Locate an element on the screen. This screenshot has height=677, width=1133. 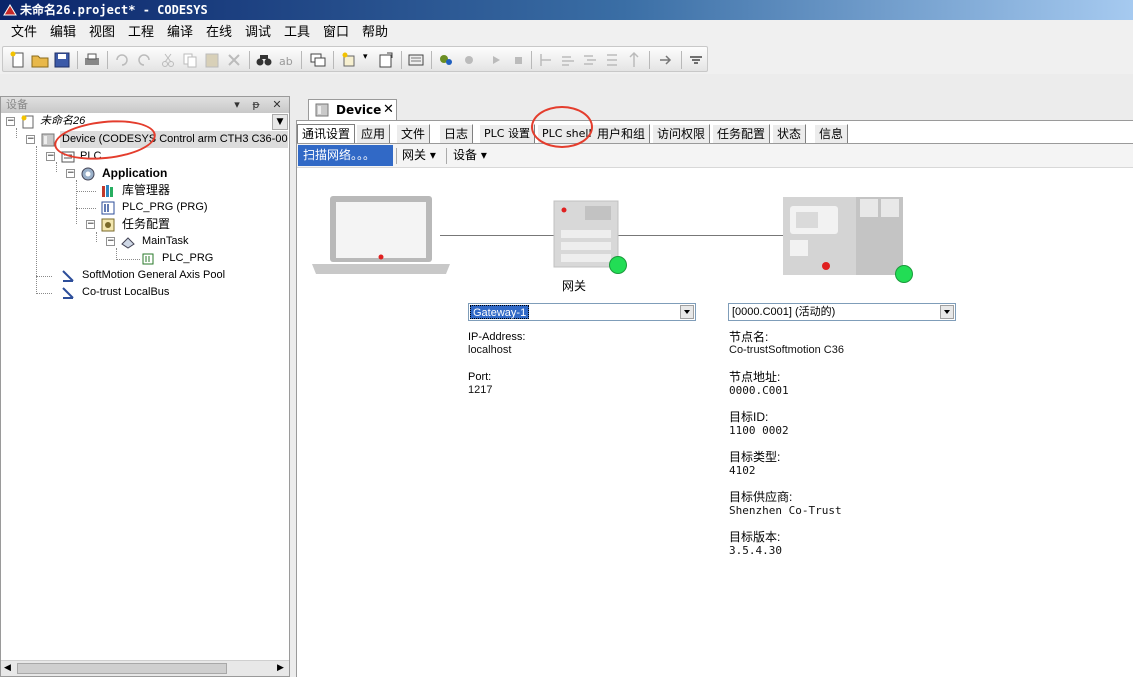
scroll-left-icon: ◀ is located at coordinates (7, 668).